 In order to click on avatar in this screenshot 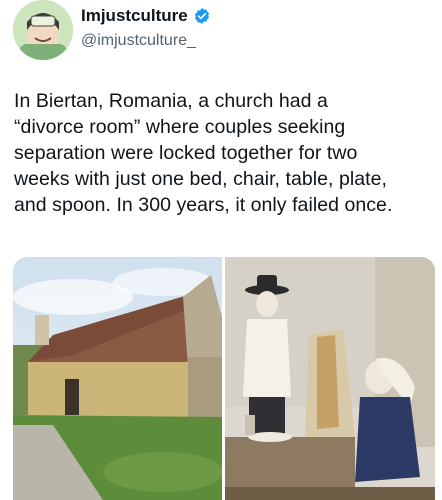, I will do `click(43, 30)`.